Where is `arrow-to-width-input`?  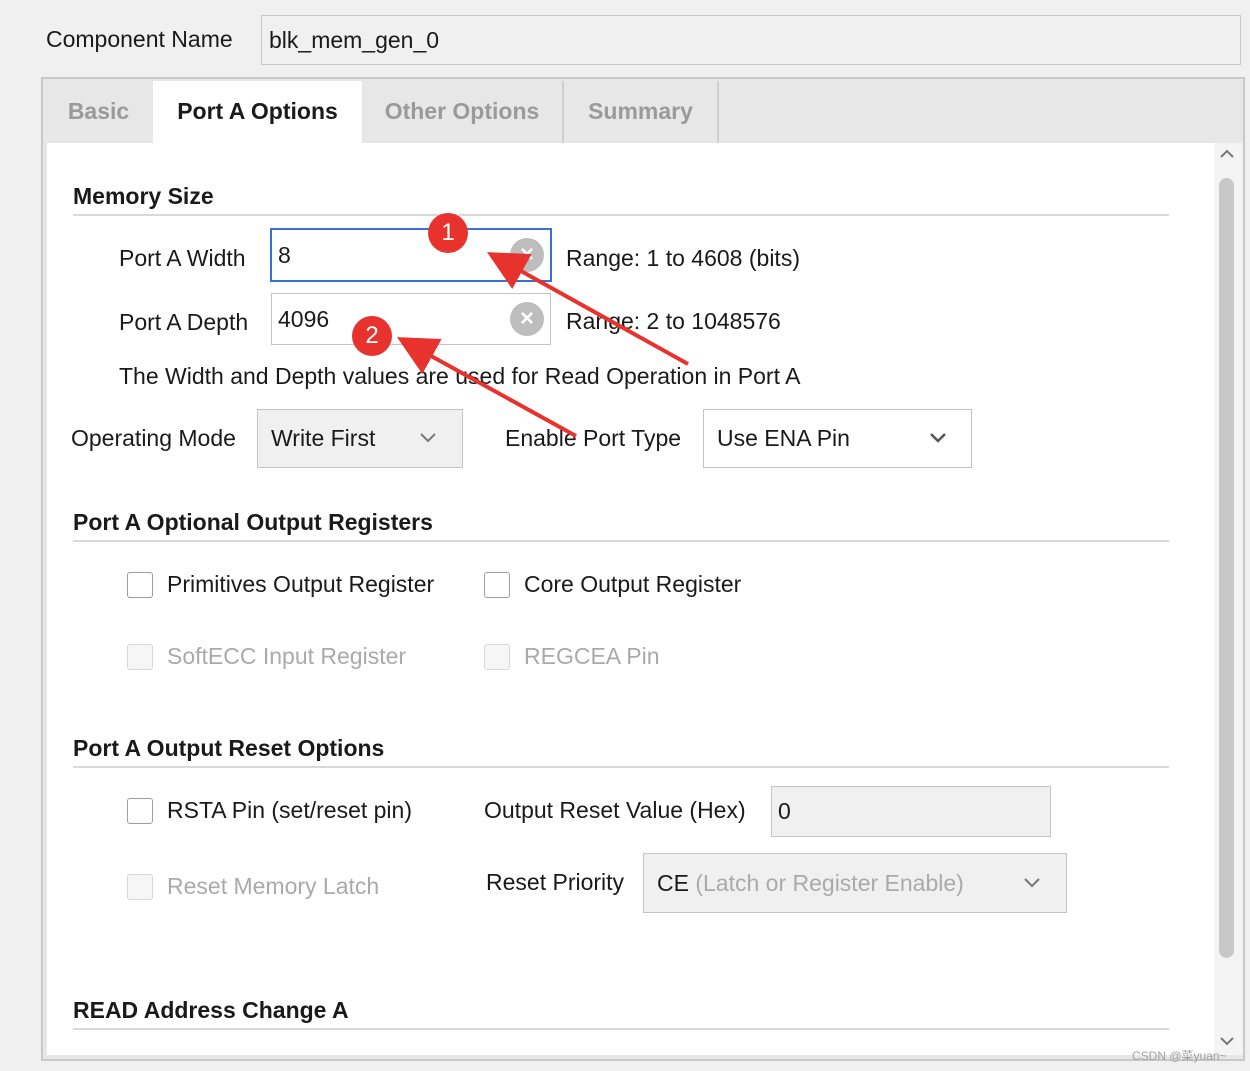
arrow-to-width-input is located at coordinates (588, 309).